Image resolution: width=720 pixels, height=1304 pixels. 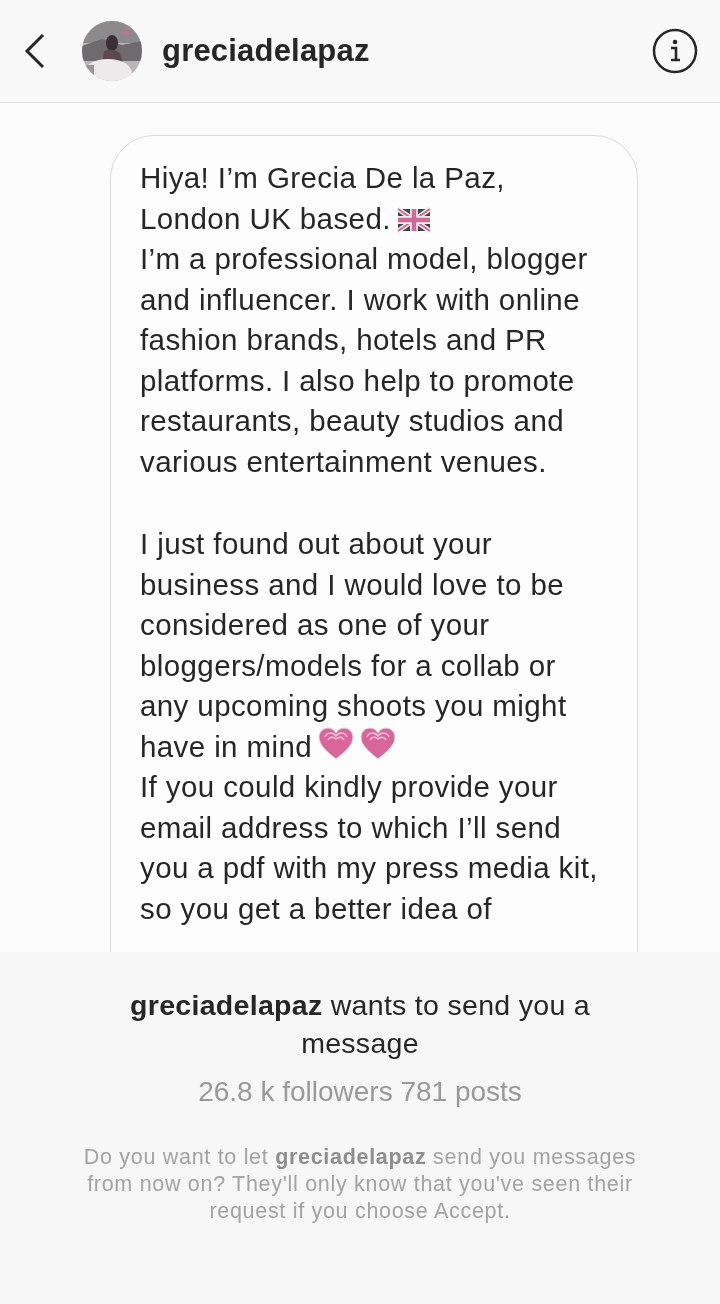 What do you see at coordinates (413, 219) in the screenshot?
I see `flag-icon` at bounding box center [413, 219].